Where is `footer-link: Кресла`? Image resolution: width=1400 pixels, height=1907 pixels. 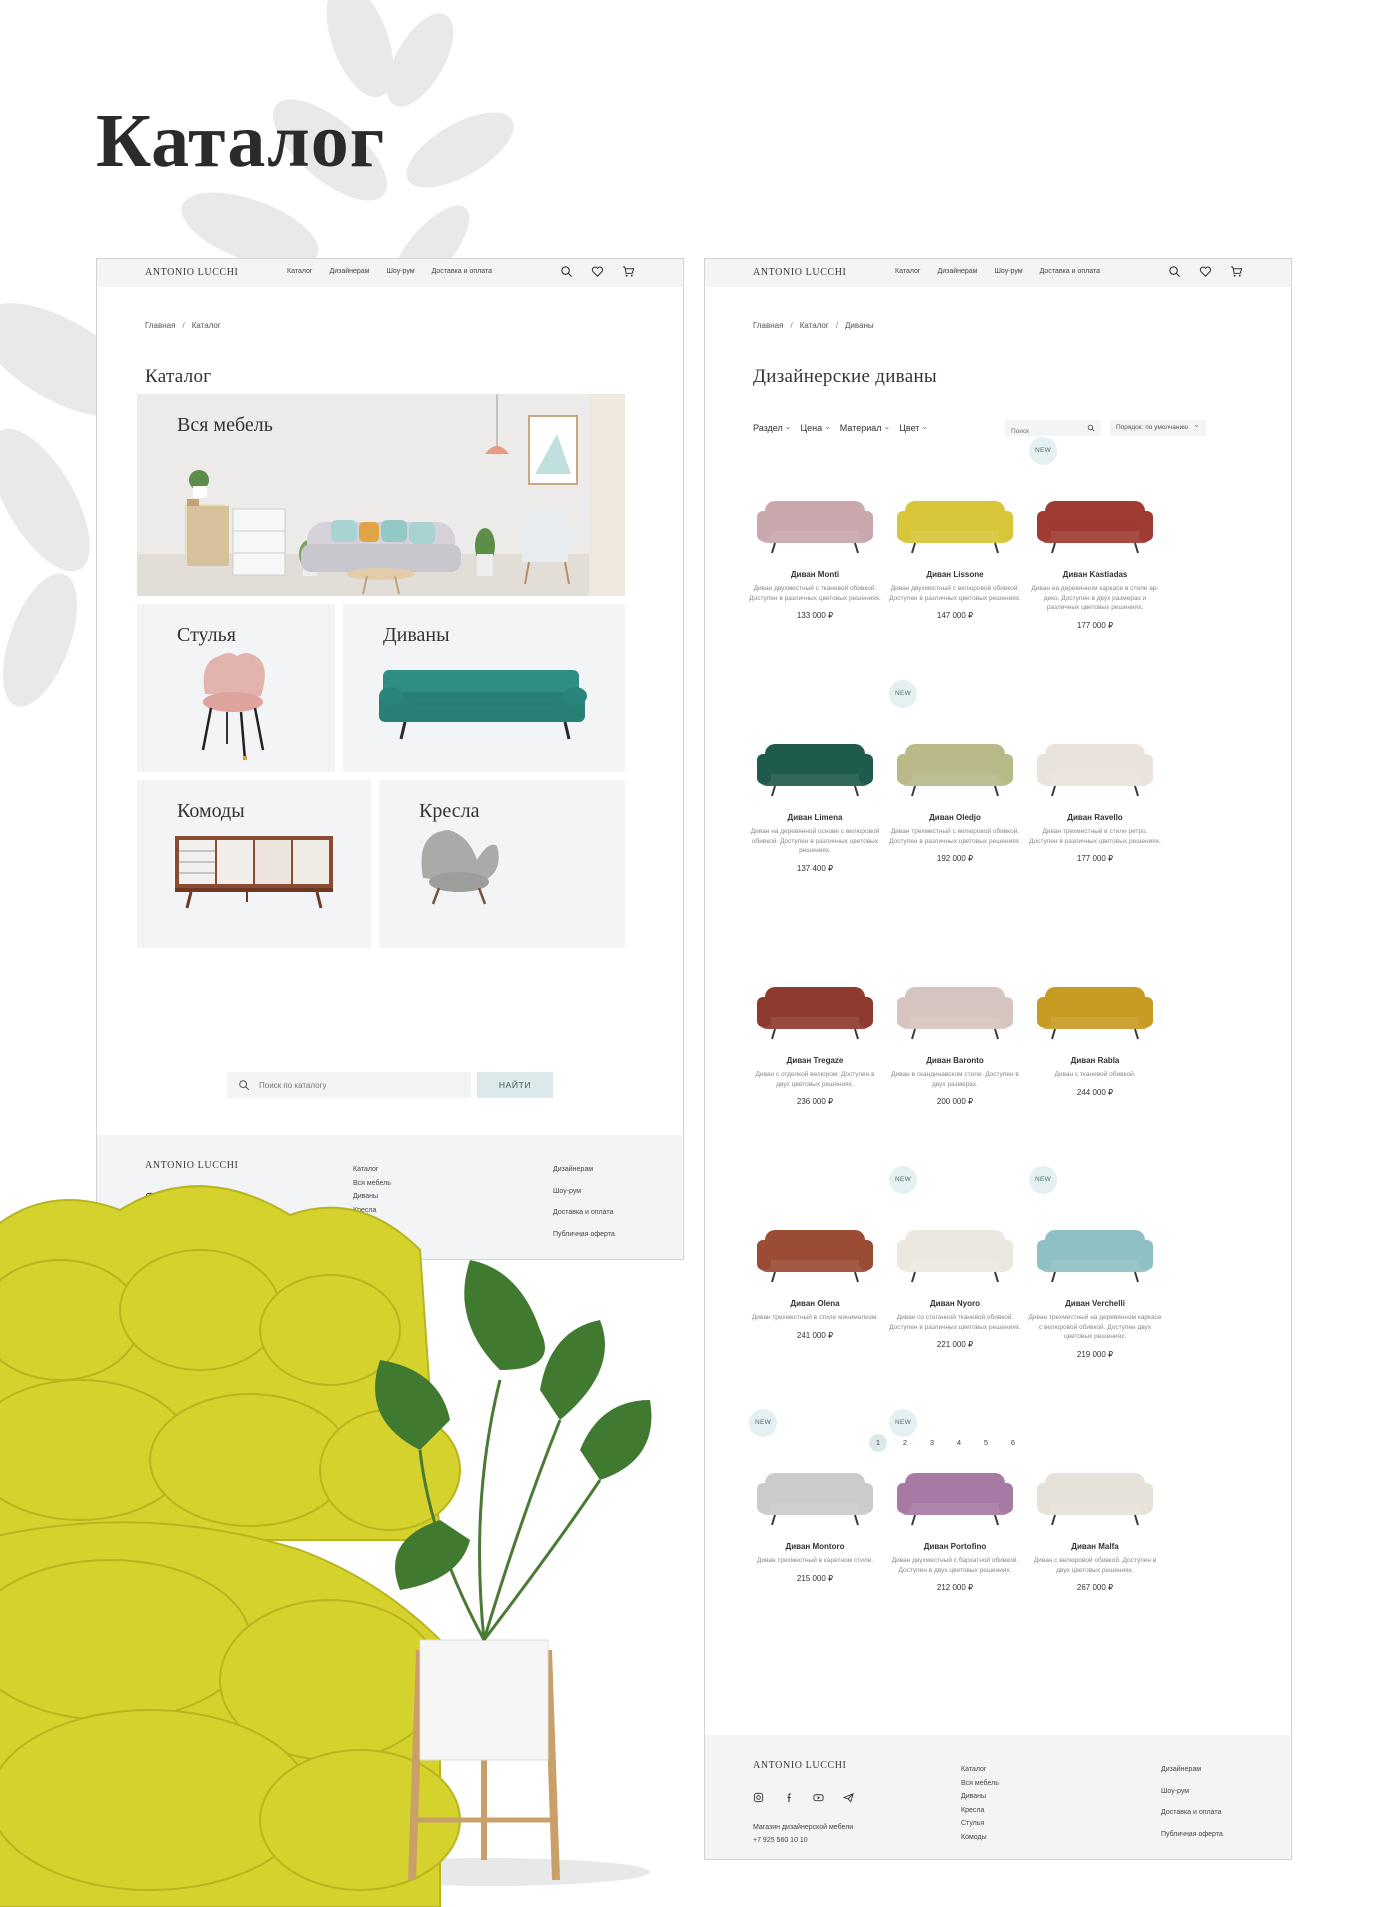 footer-link: Кресла is located at coordinates (980, 1811).